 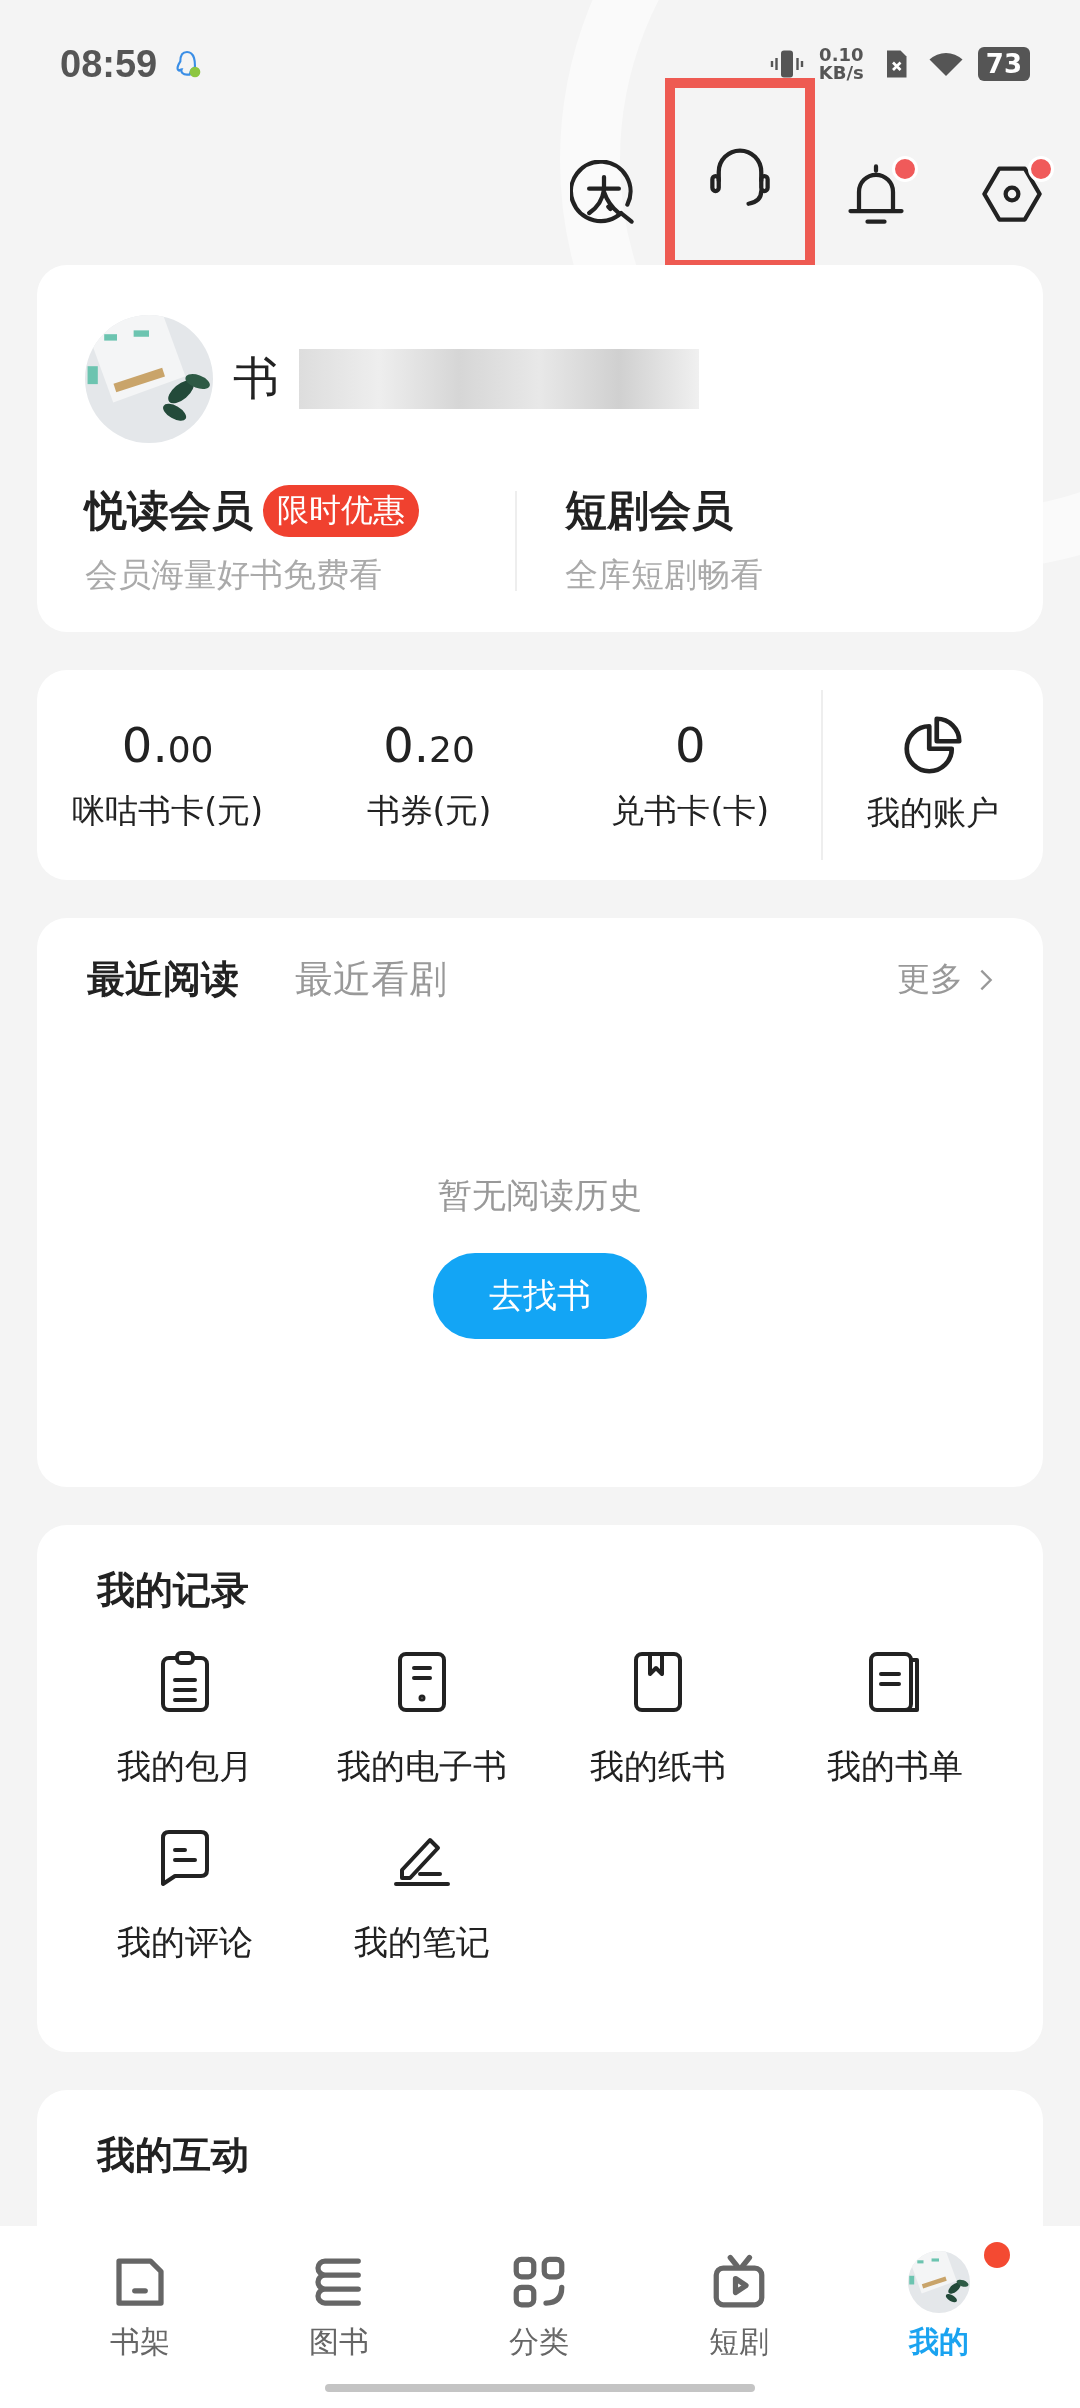 I want to click on category-grid-icon, so click(x=539, y=2282).